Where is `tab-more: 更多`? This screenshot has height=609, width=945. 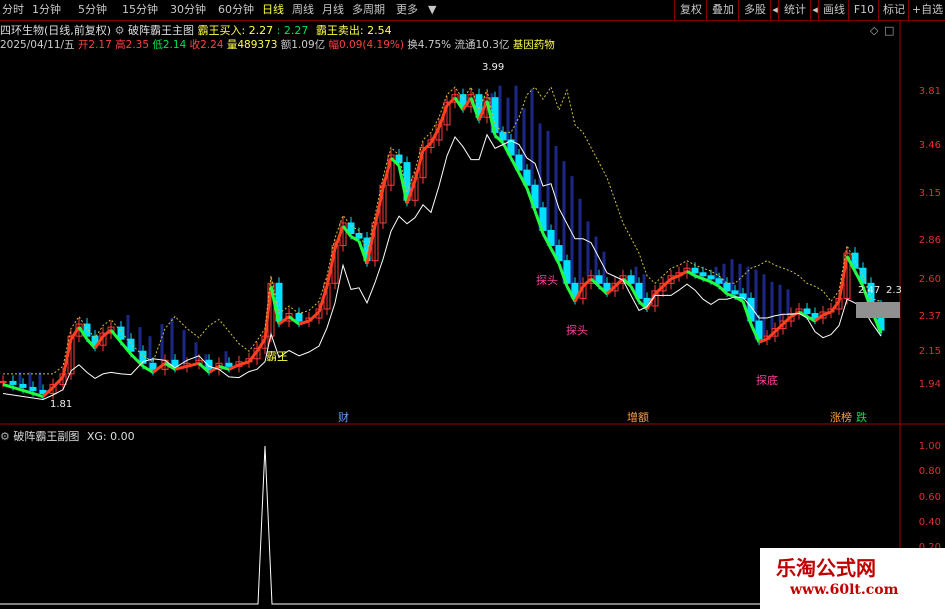 tab-more: 更多 is located at coordinates (407, 10).